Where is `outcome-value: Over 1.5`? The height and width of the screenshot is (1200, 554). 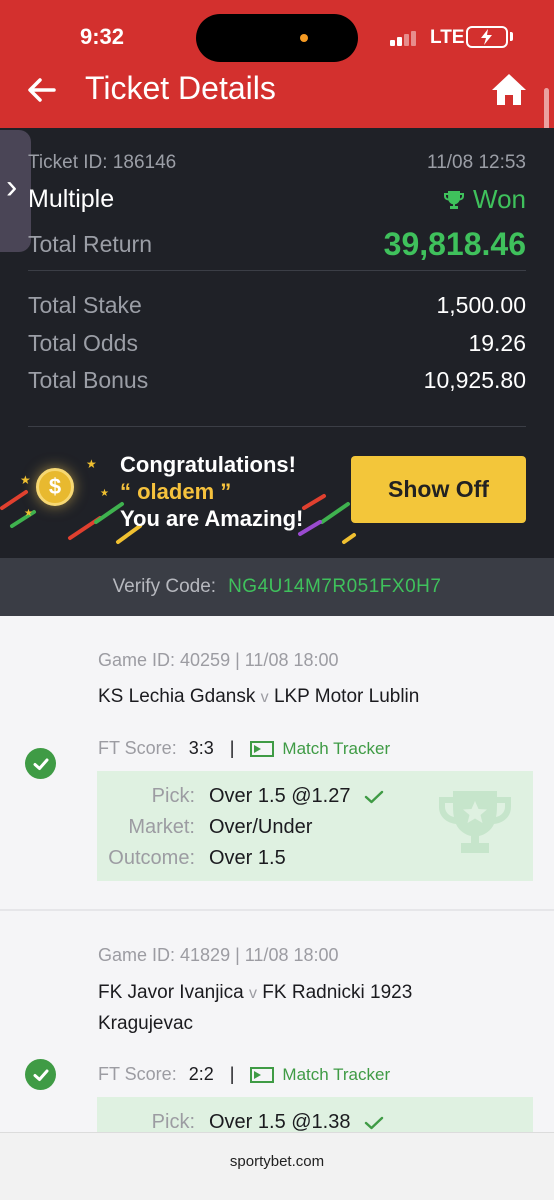
outcome-value: Over 1.5 is located at coordinates (247, 858).